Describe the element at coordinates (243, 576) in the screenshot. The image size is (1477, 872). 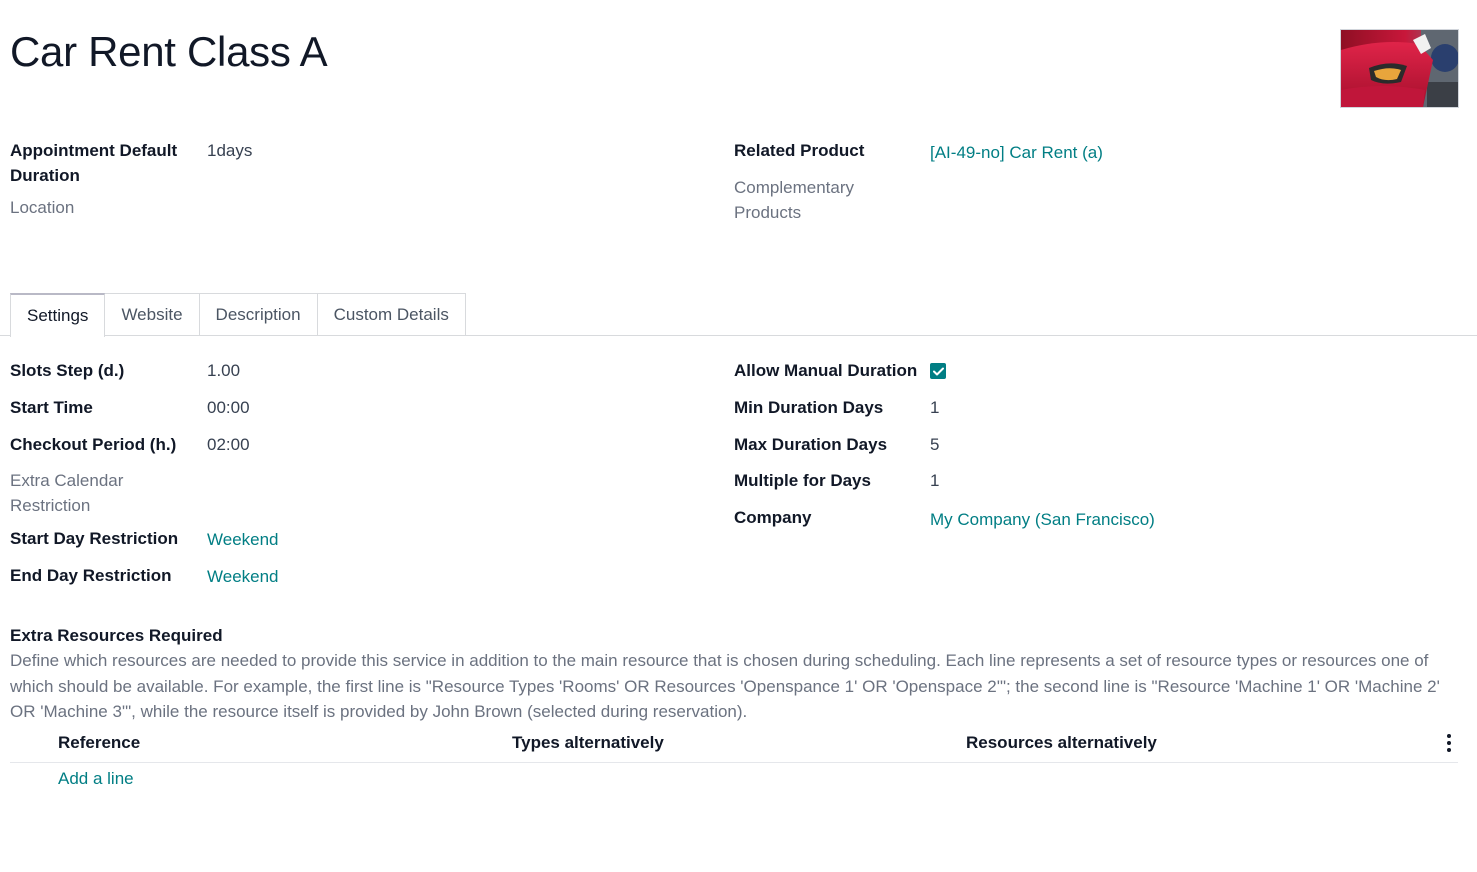
I see `end-day-restriction-link: Weekend` at that location.